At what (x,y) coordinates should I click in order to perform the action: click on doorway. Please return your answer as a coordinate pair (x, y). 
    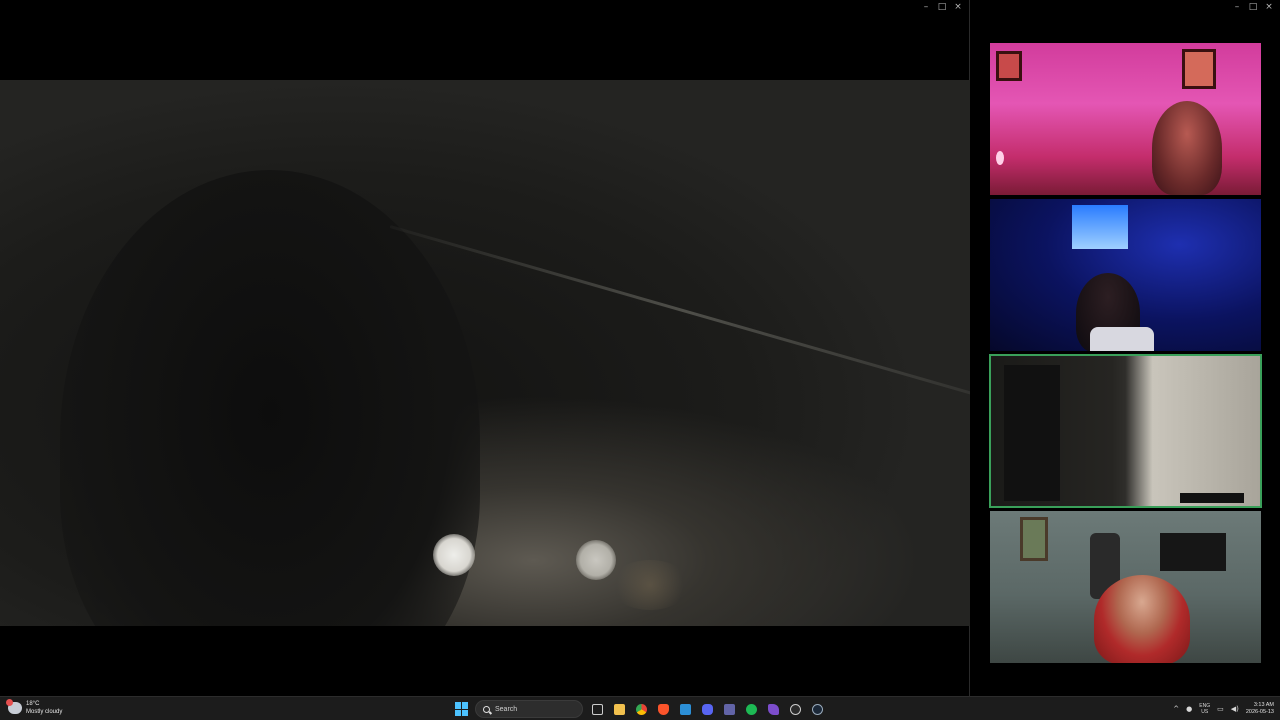
    Looking at the image, I should click on (1032, 433).